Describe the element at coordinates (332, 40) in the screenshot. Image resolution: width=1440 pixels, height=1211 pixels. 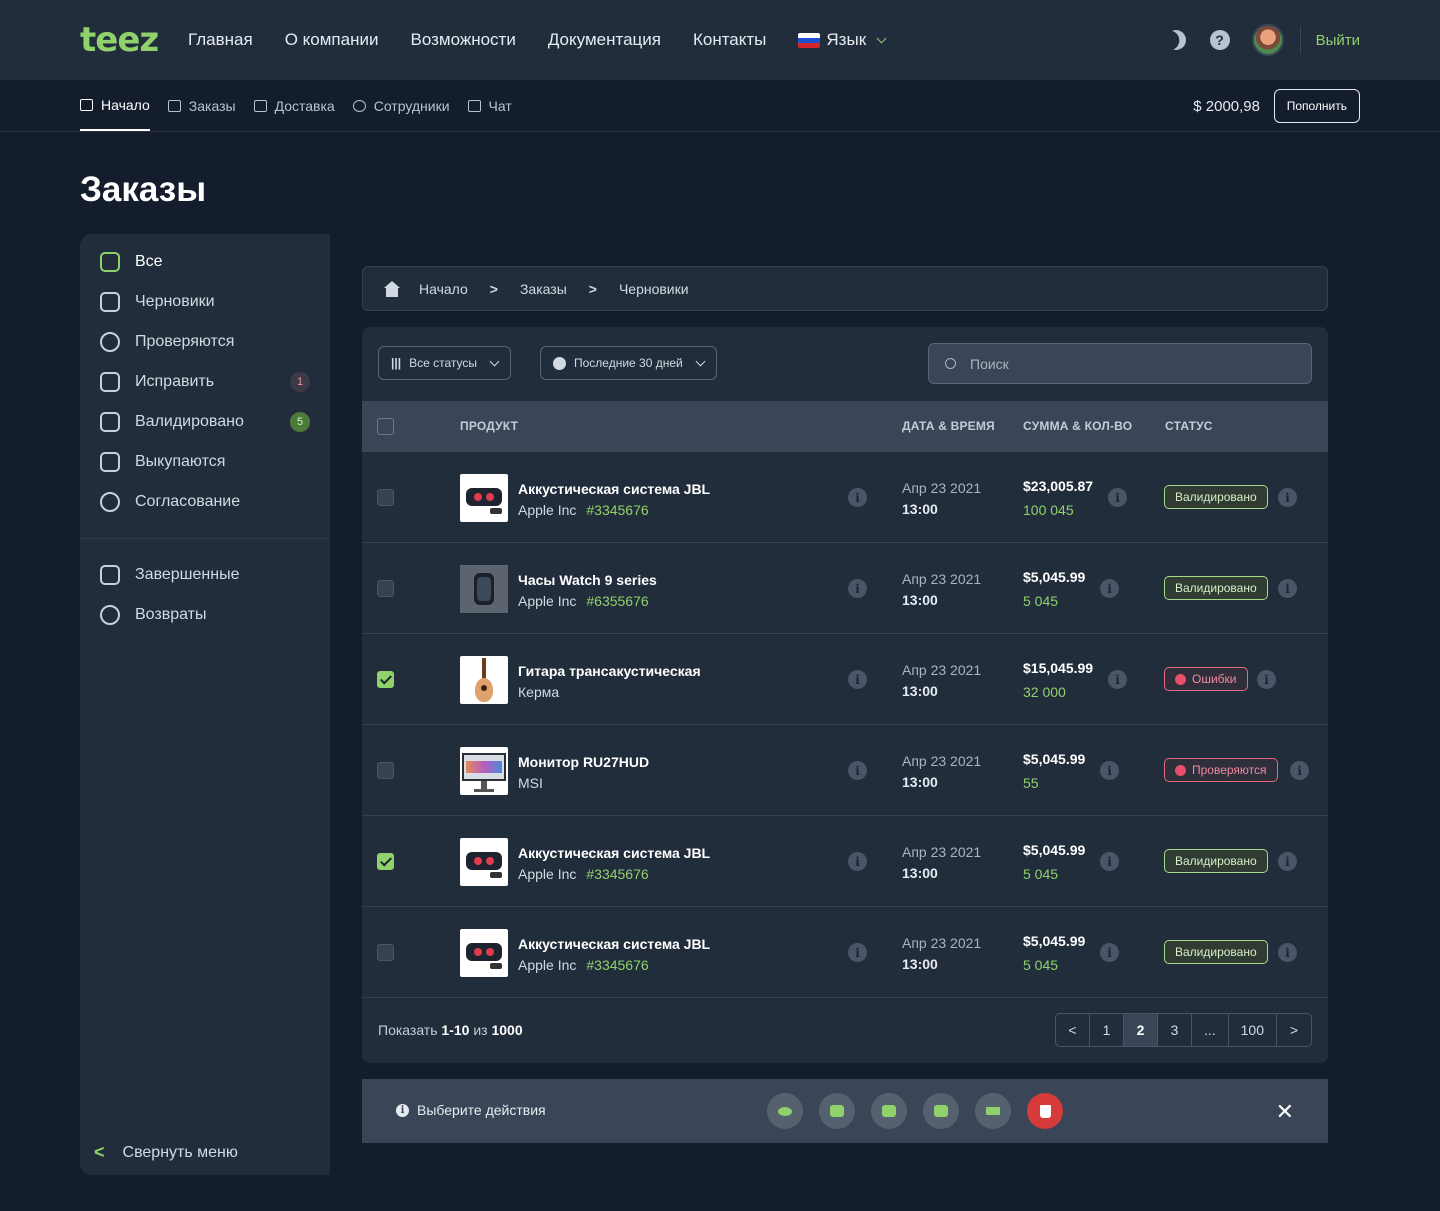
I see `nav-about: О компании` at that location.